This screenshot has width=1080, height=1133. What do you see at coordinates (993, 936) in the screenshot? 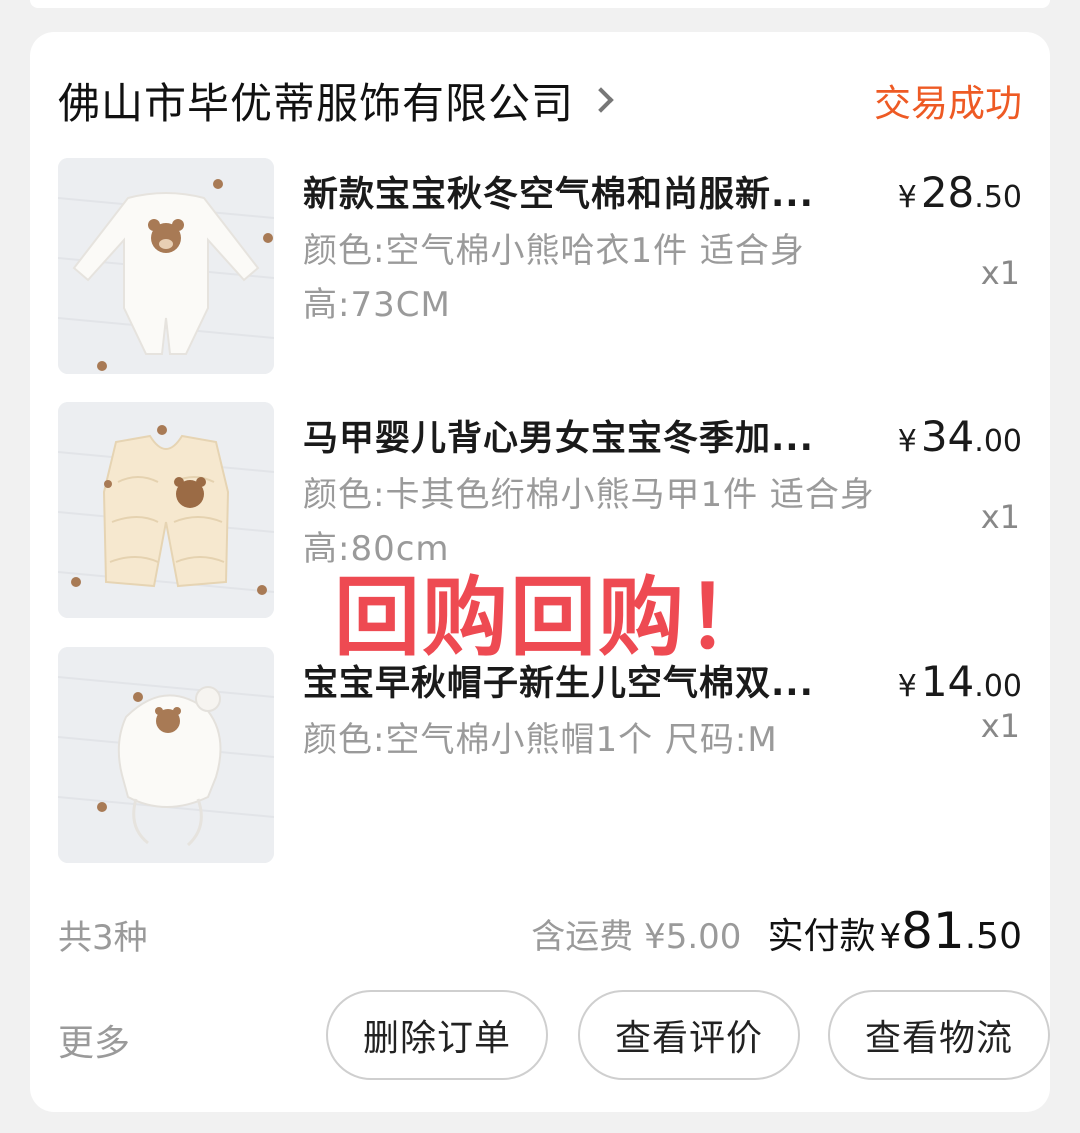
I see `paid-amount-decimal: .50` at bounding box center [993, 936].